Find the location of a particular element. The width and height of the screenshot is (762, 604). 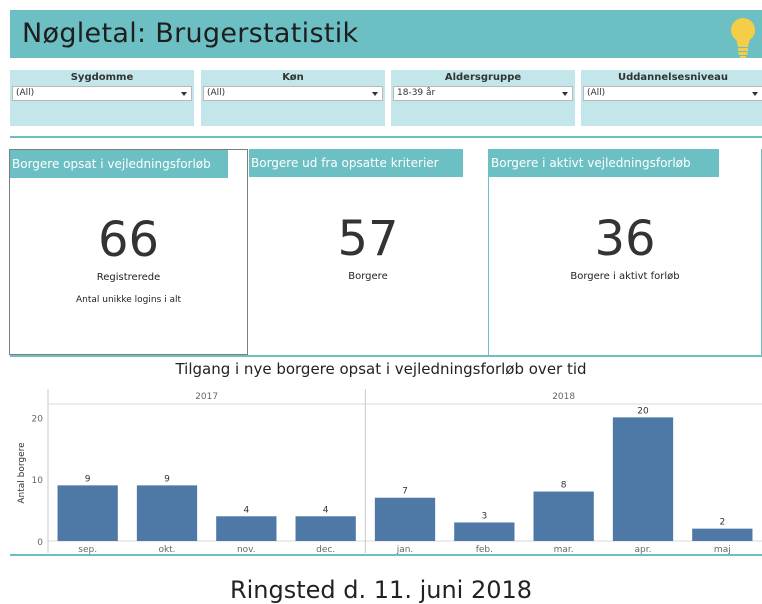

filter-koen: Køn (All) is located at coordinates (293, 98).